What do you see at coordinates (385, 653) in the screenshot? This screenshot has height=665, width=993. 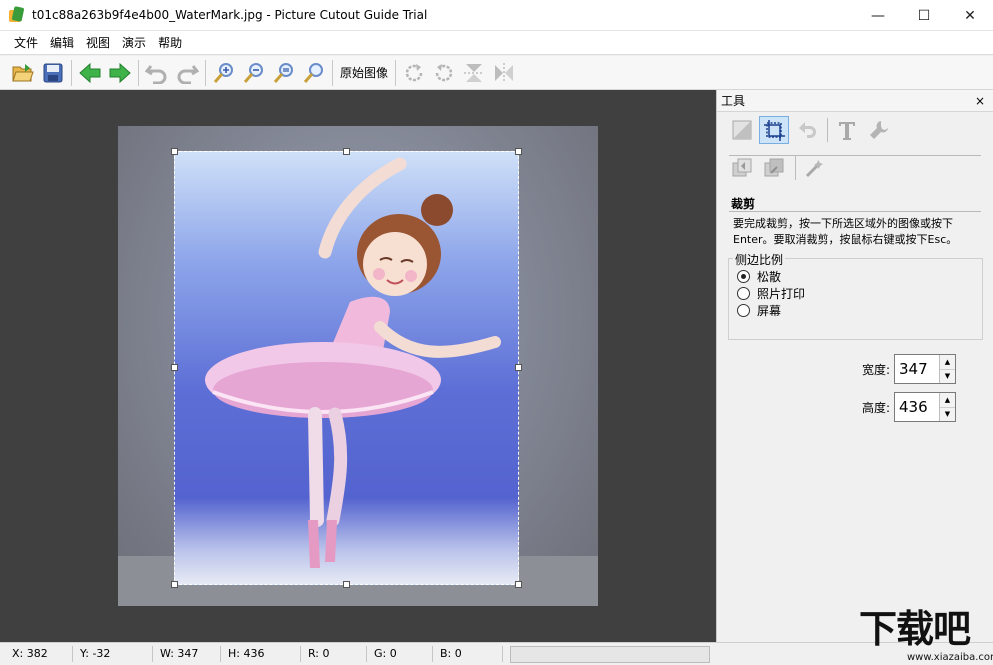 I see `status-green: G: 0` at bounding box center [385, 653].